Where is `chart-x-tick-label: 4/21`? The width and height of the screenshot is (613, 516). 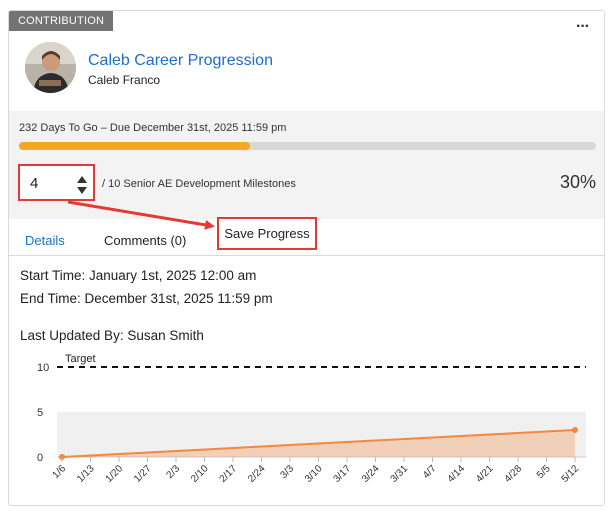
chart-x-tick-label: 4/21 is located at coordinates (485, 474).